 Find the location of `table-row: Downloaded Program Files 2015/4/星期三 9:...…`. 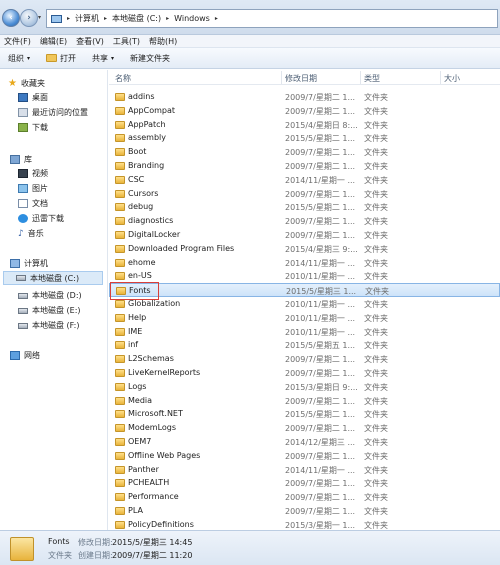

table-row: Downloaded Program Files 2015/4/星期三 9:...… is located at coordinates (304, 249).